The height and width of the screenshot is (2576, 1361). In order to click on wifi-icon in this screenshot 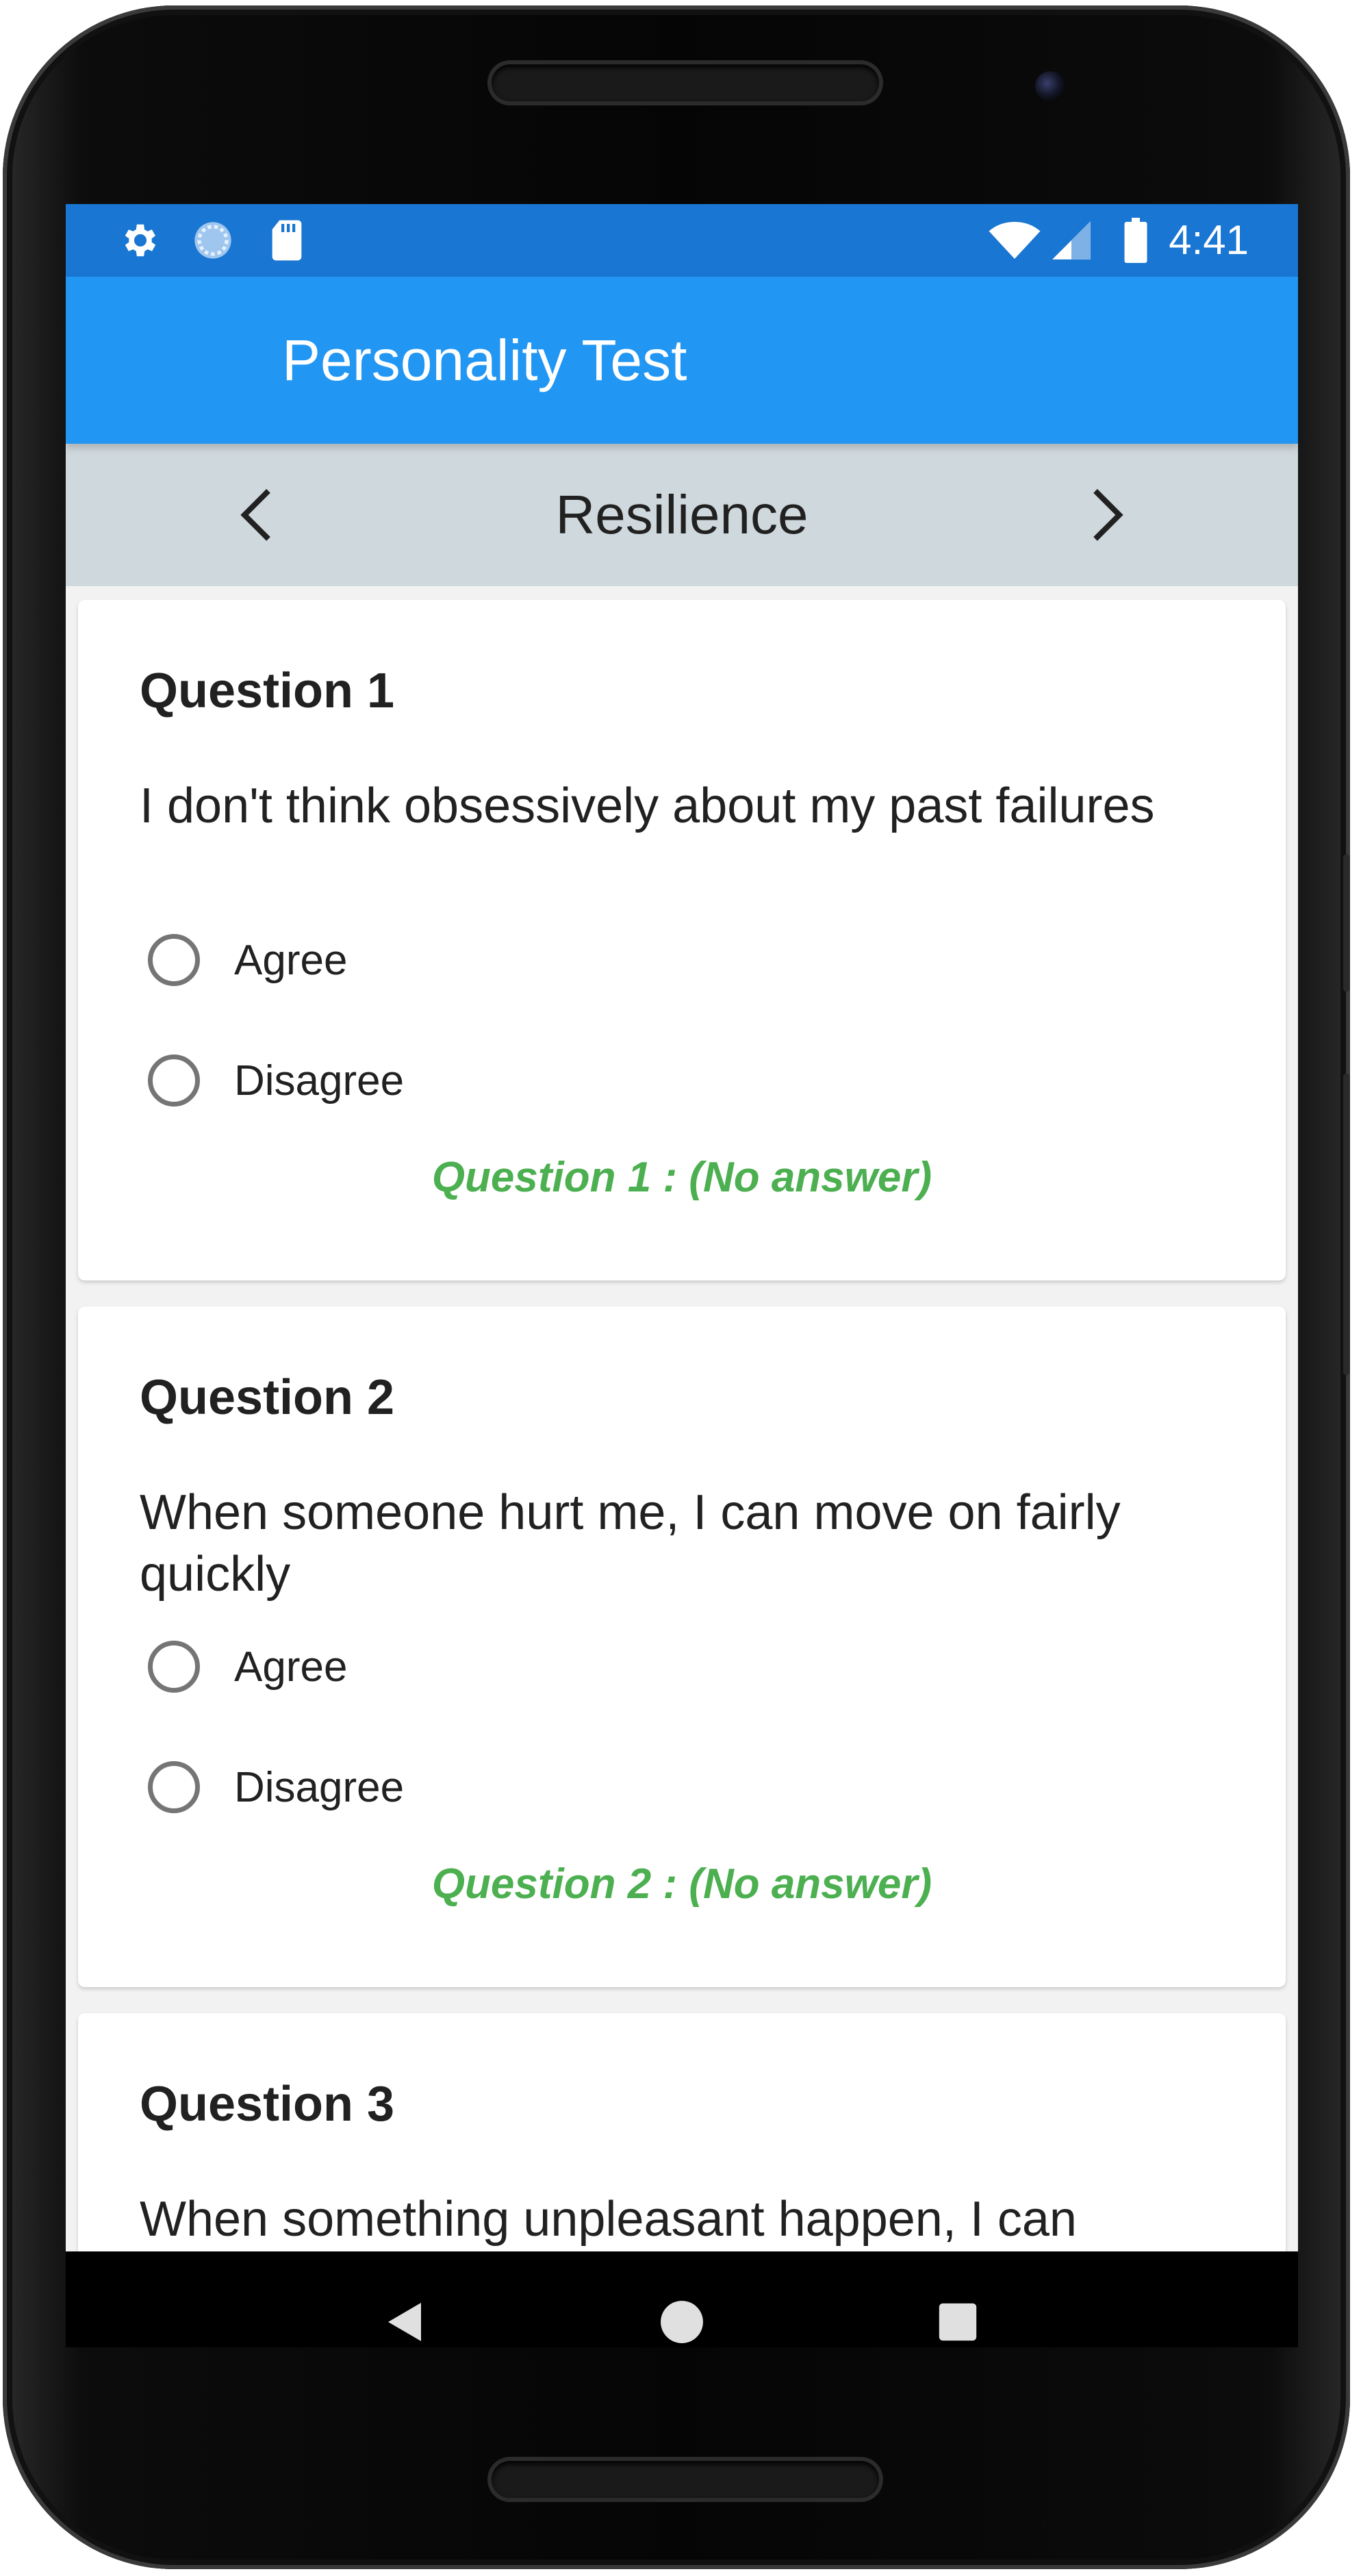, I will do `click(1014, 240)`.